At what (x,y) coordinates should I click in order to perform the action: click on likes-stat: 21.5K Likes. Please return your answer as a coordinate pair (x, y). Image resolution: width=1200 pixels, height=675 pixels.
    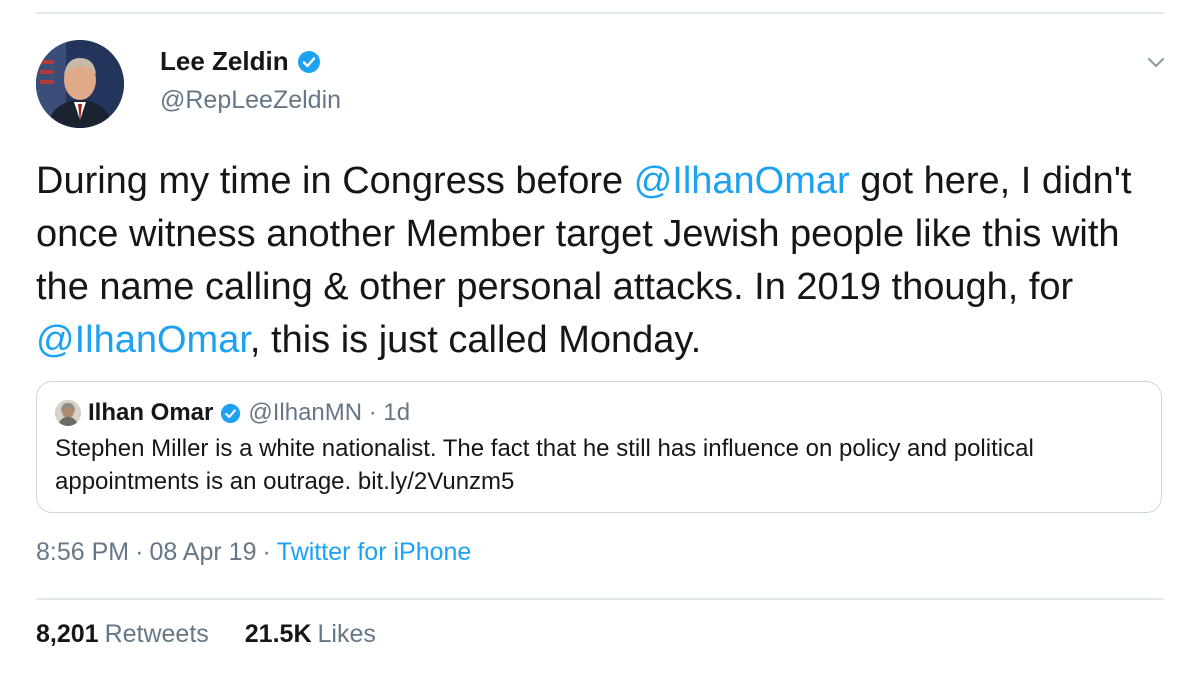
    Looking at the image, I should click on (310, 634).